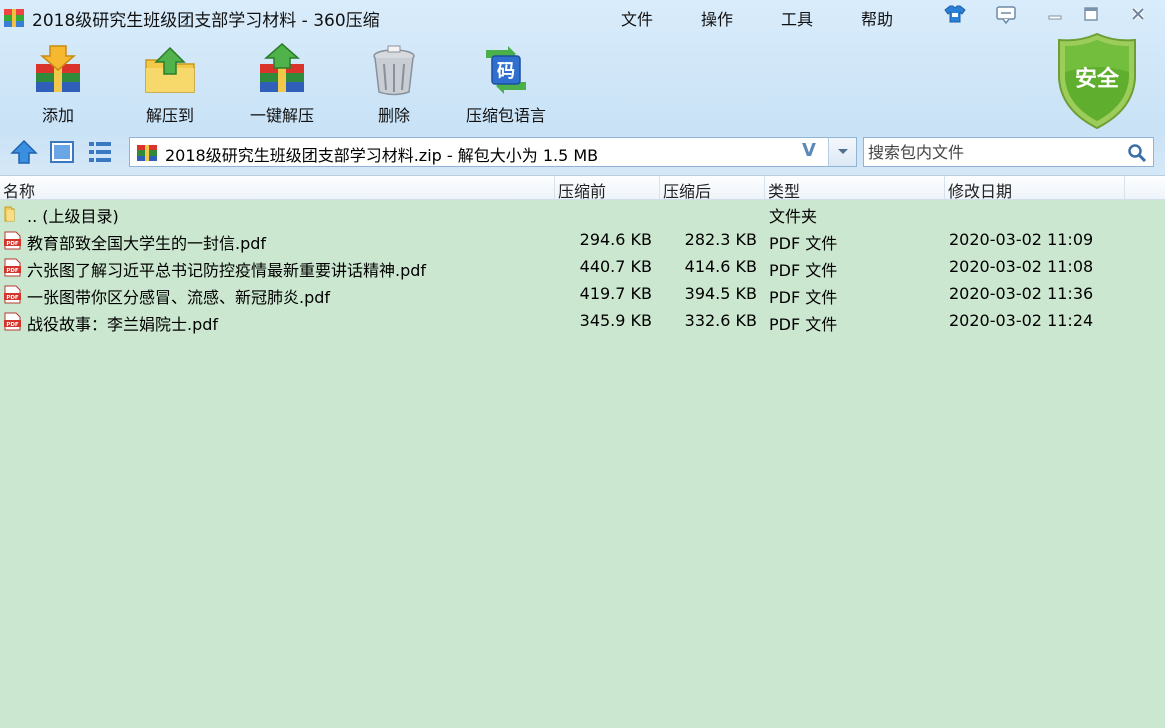 Image resolution: width=1165 pixels, height=728 pixels. I want to click on path-v-icon: V, so click(809, 150).